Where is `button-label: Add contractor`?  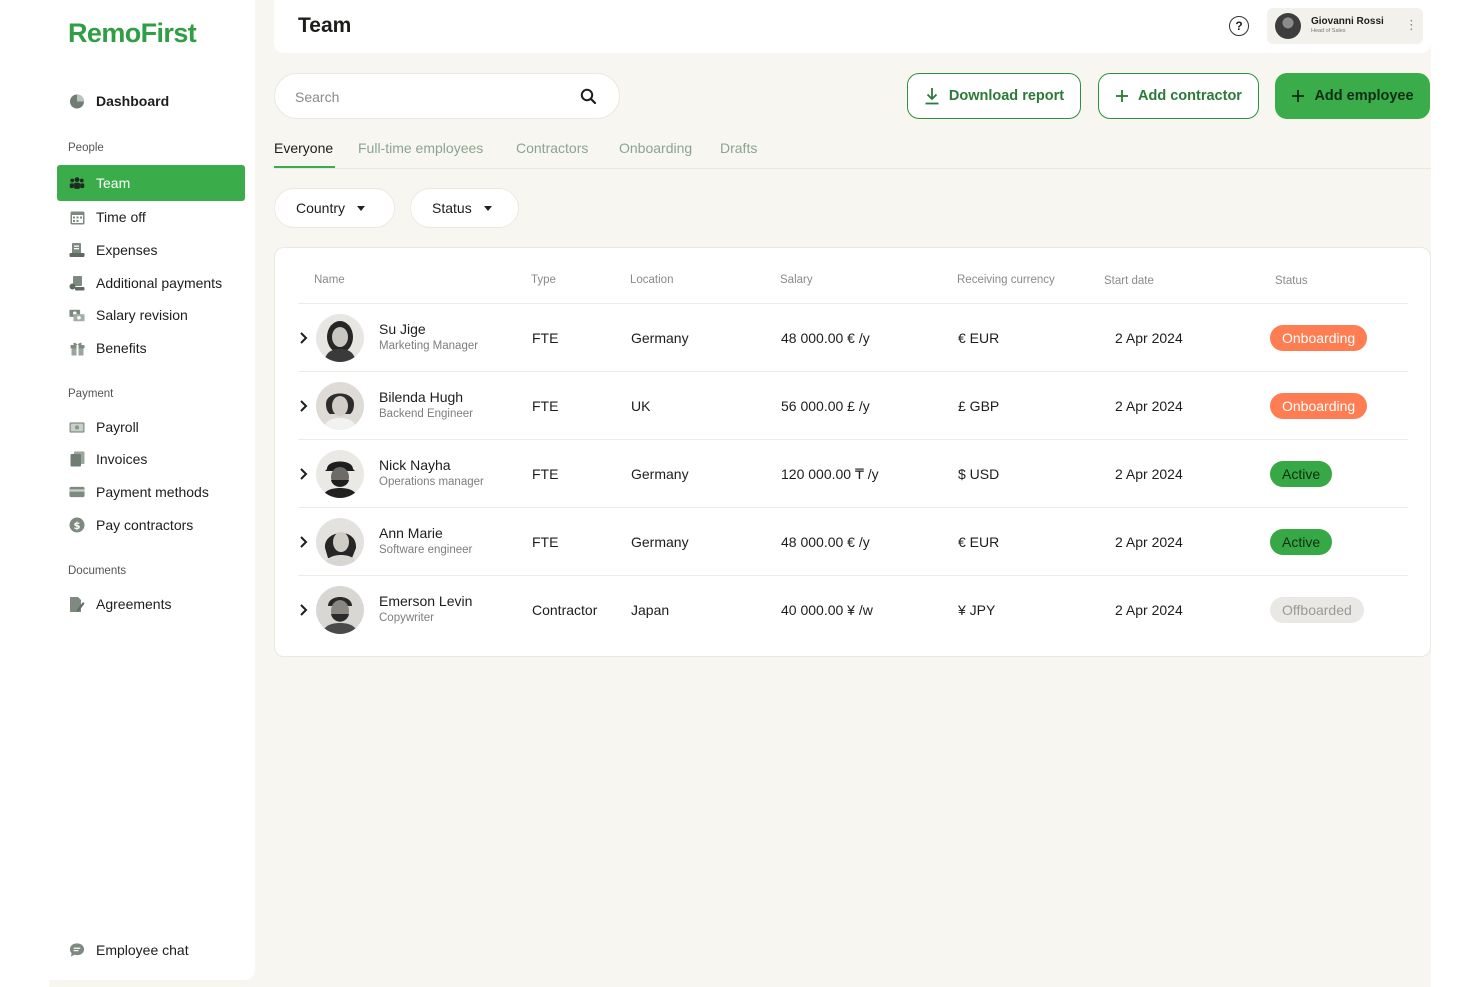
button-label: Add contractor is located at coordinates (1190, 96).